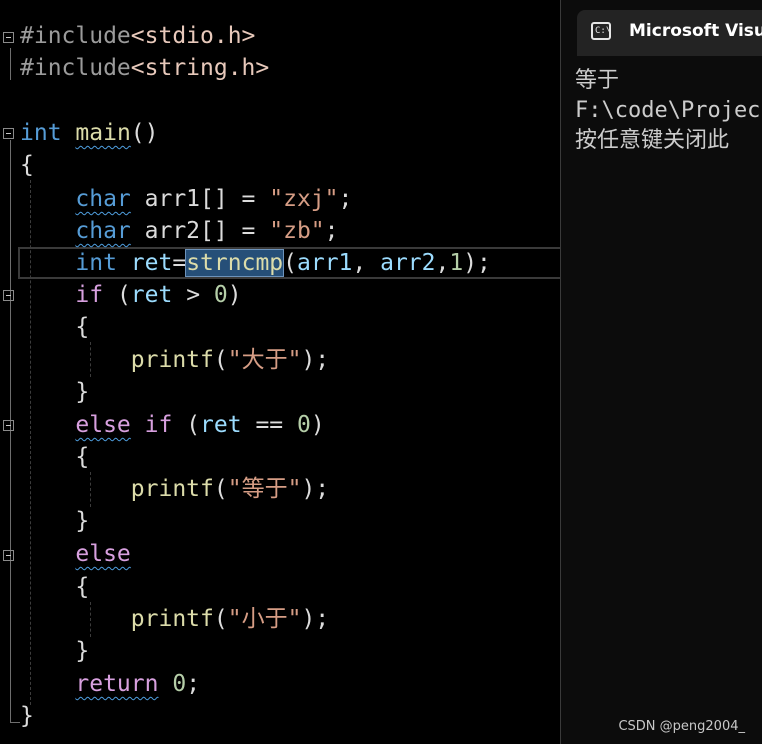 The image size is (762, 744). What do you see at coordinates (174, 619) in the screenshot?
I see `code-line-printf-xiaoyu: printf("小于");` at bounding box center [174, 619].